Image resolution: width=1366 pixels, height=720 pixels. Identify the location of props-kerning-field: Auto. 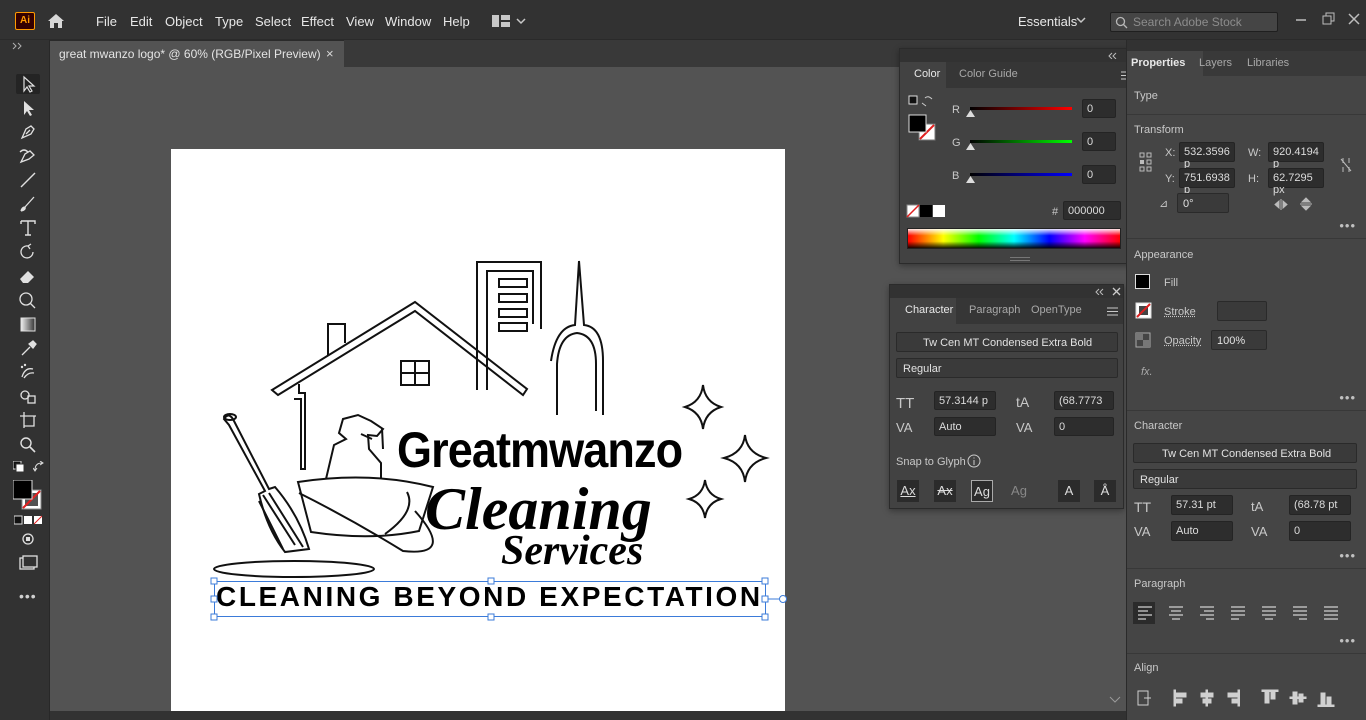
(1202, 531).